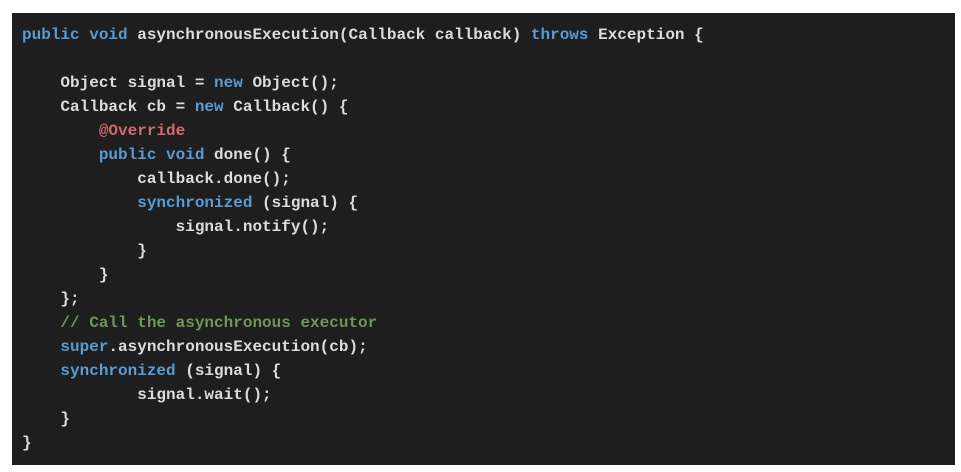 Image resolution: width=961 pixels, height=472 pixels. I want to click on code-keyword: super, so click(84, 347).